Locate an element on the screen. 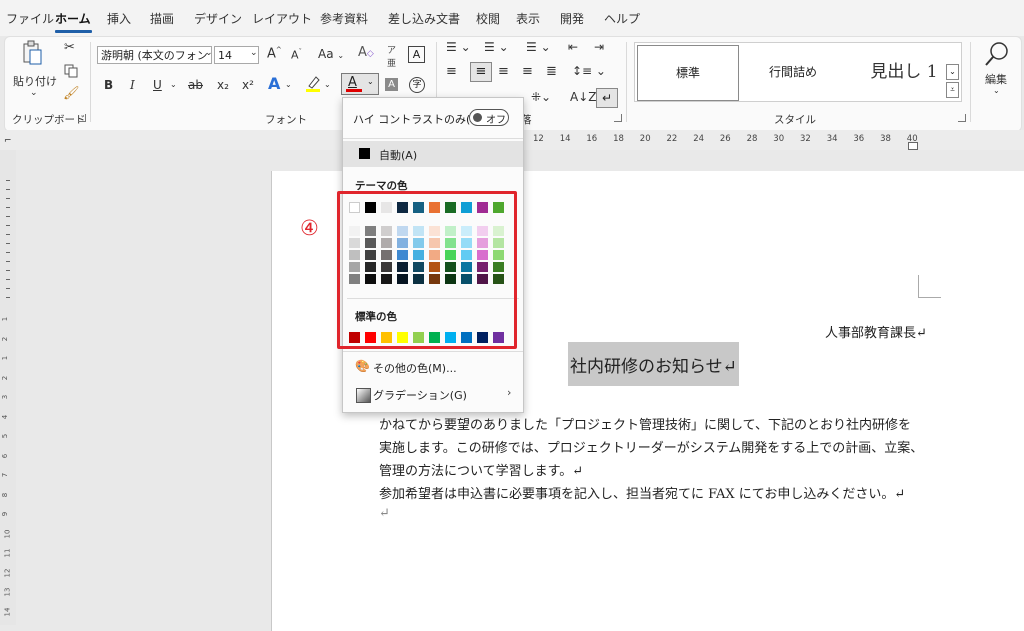 The height and width of the screenshot is (631, 1024). style-no-spacing: 行間詰め is located at coordinates (793, 72).